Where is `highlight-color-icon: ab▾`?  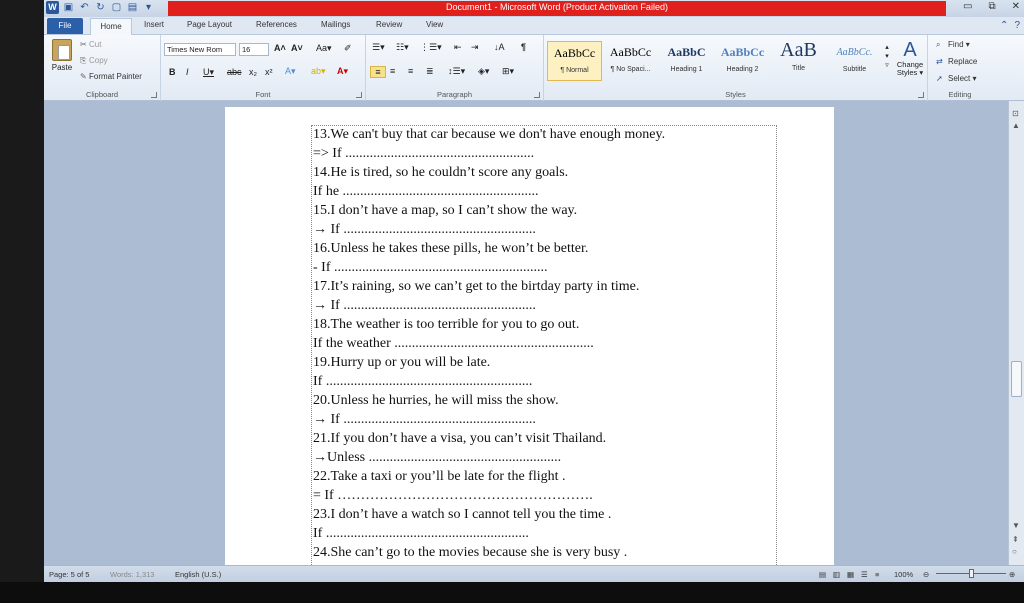
highlight-color-icon: ab▾ is located at coordinates (318, 71).